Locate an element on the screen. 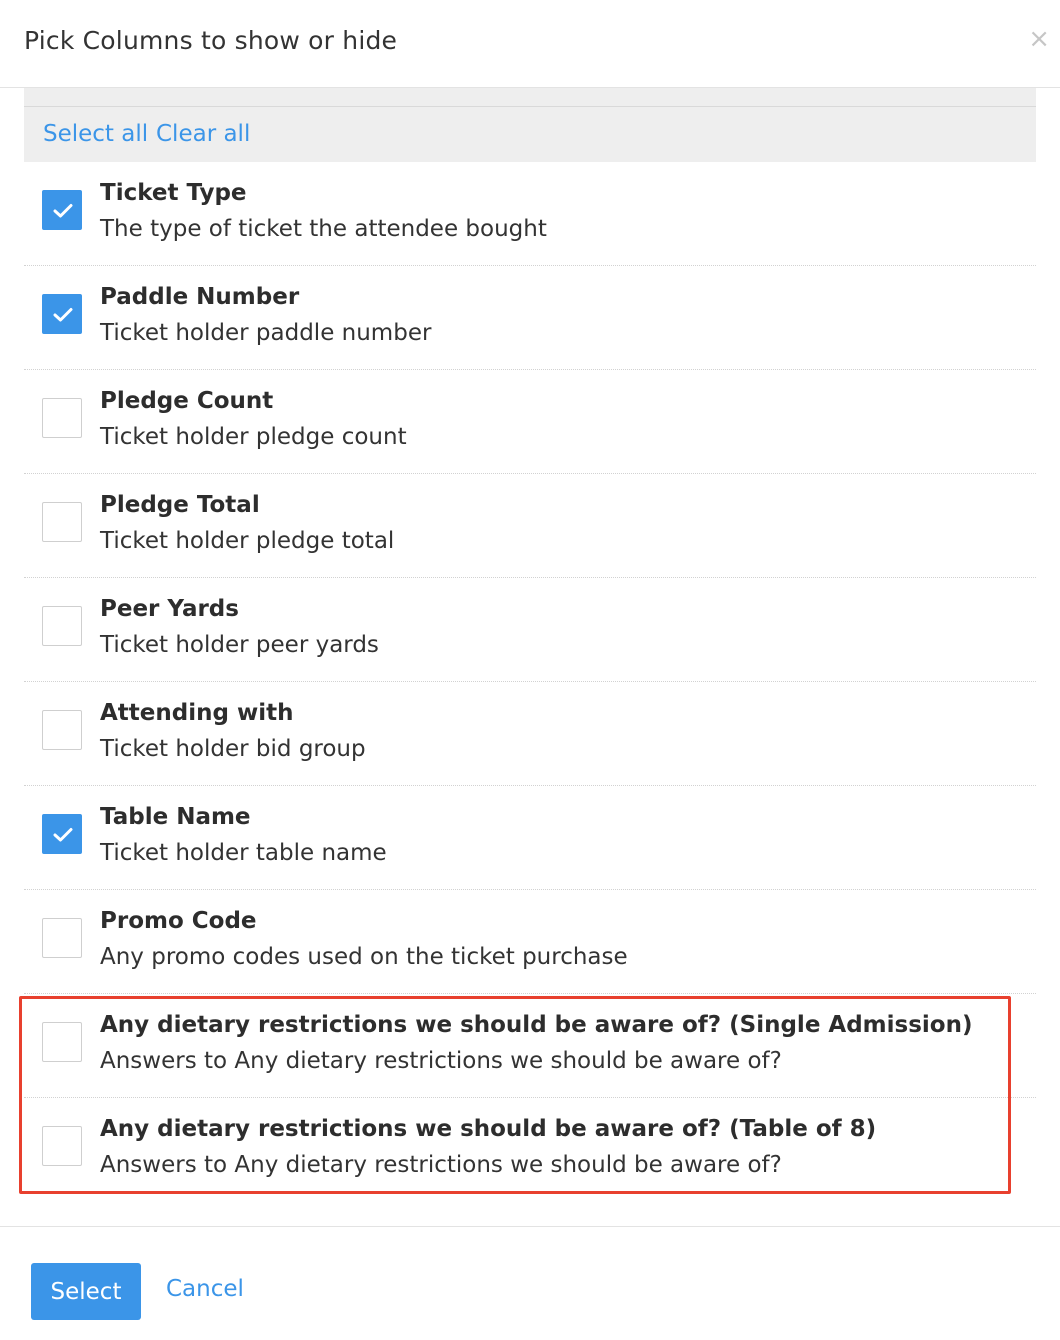 This screenshot has width=1060, height=1340. column-option-row: Peer Yards Ticket holder peer yards is located at coordinates (530, 630).